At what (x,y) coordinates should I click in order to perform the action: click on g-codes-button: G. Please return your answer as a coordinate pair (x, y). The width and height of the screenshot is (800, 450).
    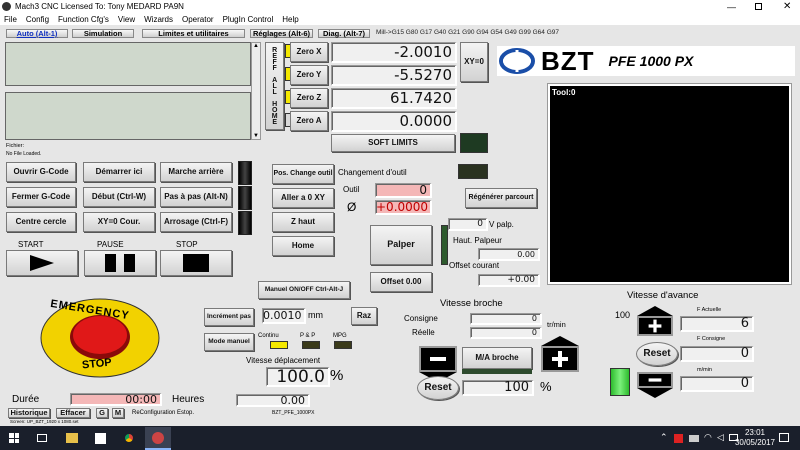
    Looking at the image, I should click on (102, 413).